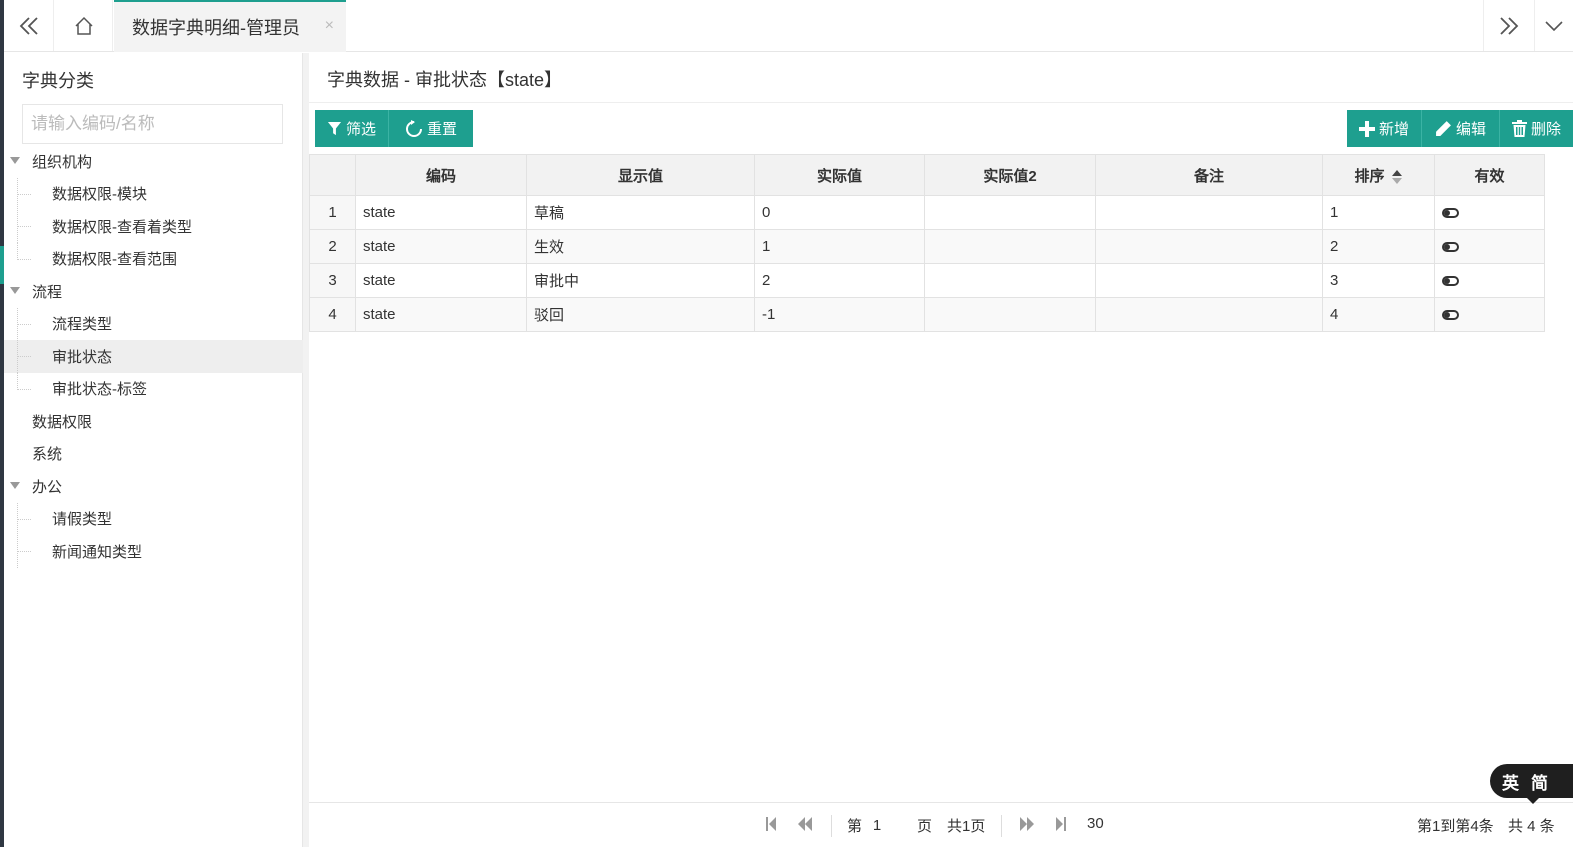 Image resolution: width=1573 pixels, height=847 pixels. What do you see at coordinates (332, 246) in the screenshot?
I see `row-index: 2` at bounding box center [332, 246].